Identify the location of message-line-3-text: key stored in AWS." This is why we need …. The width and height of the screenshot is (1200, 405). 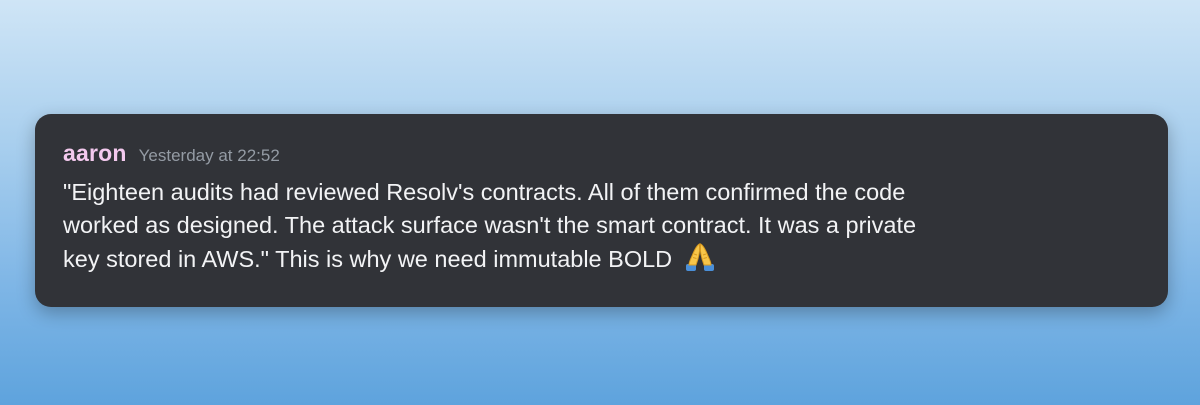
(368, 259).